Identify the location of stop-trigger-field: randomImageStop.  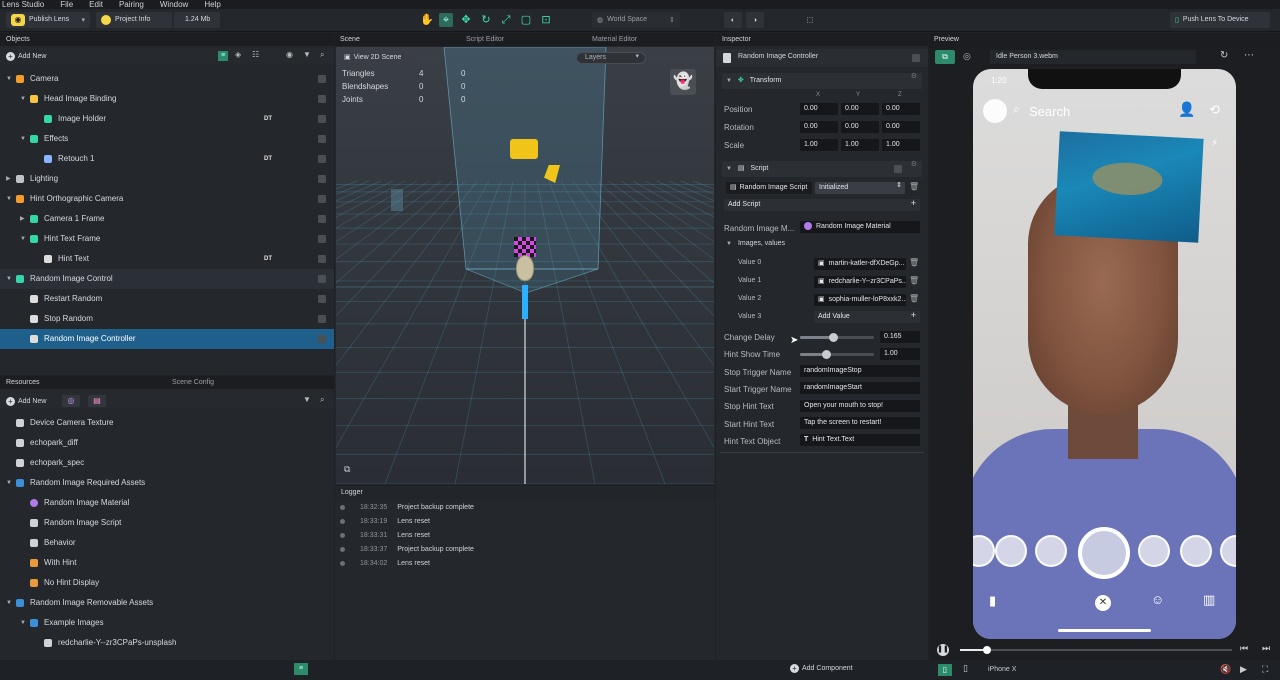
(860, 371).